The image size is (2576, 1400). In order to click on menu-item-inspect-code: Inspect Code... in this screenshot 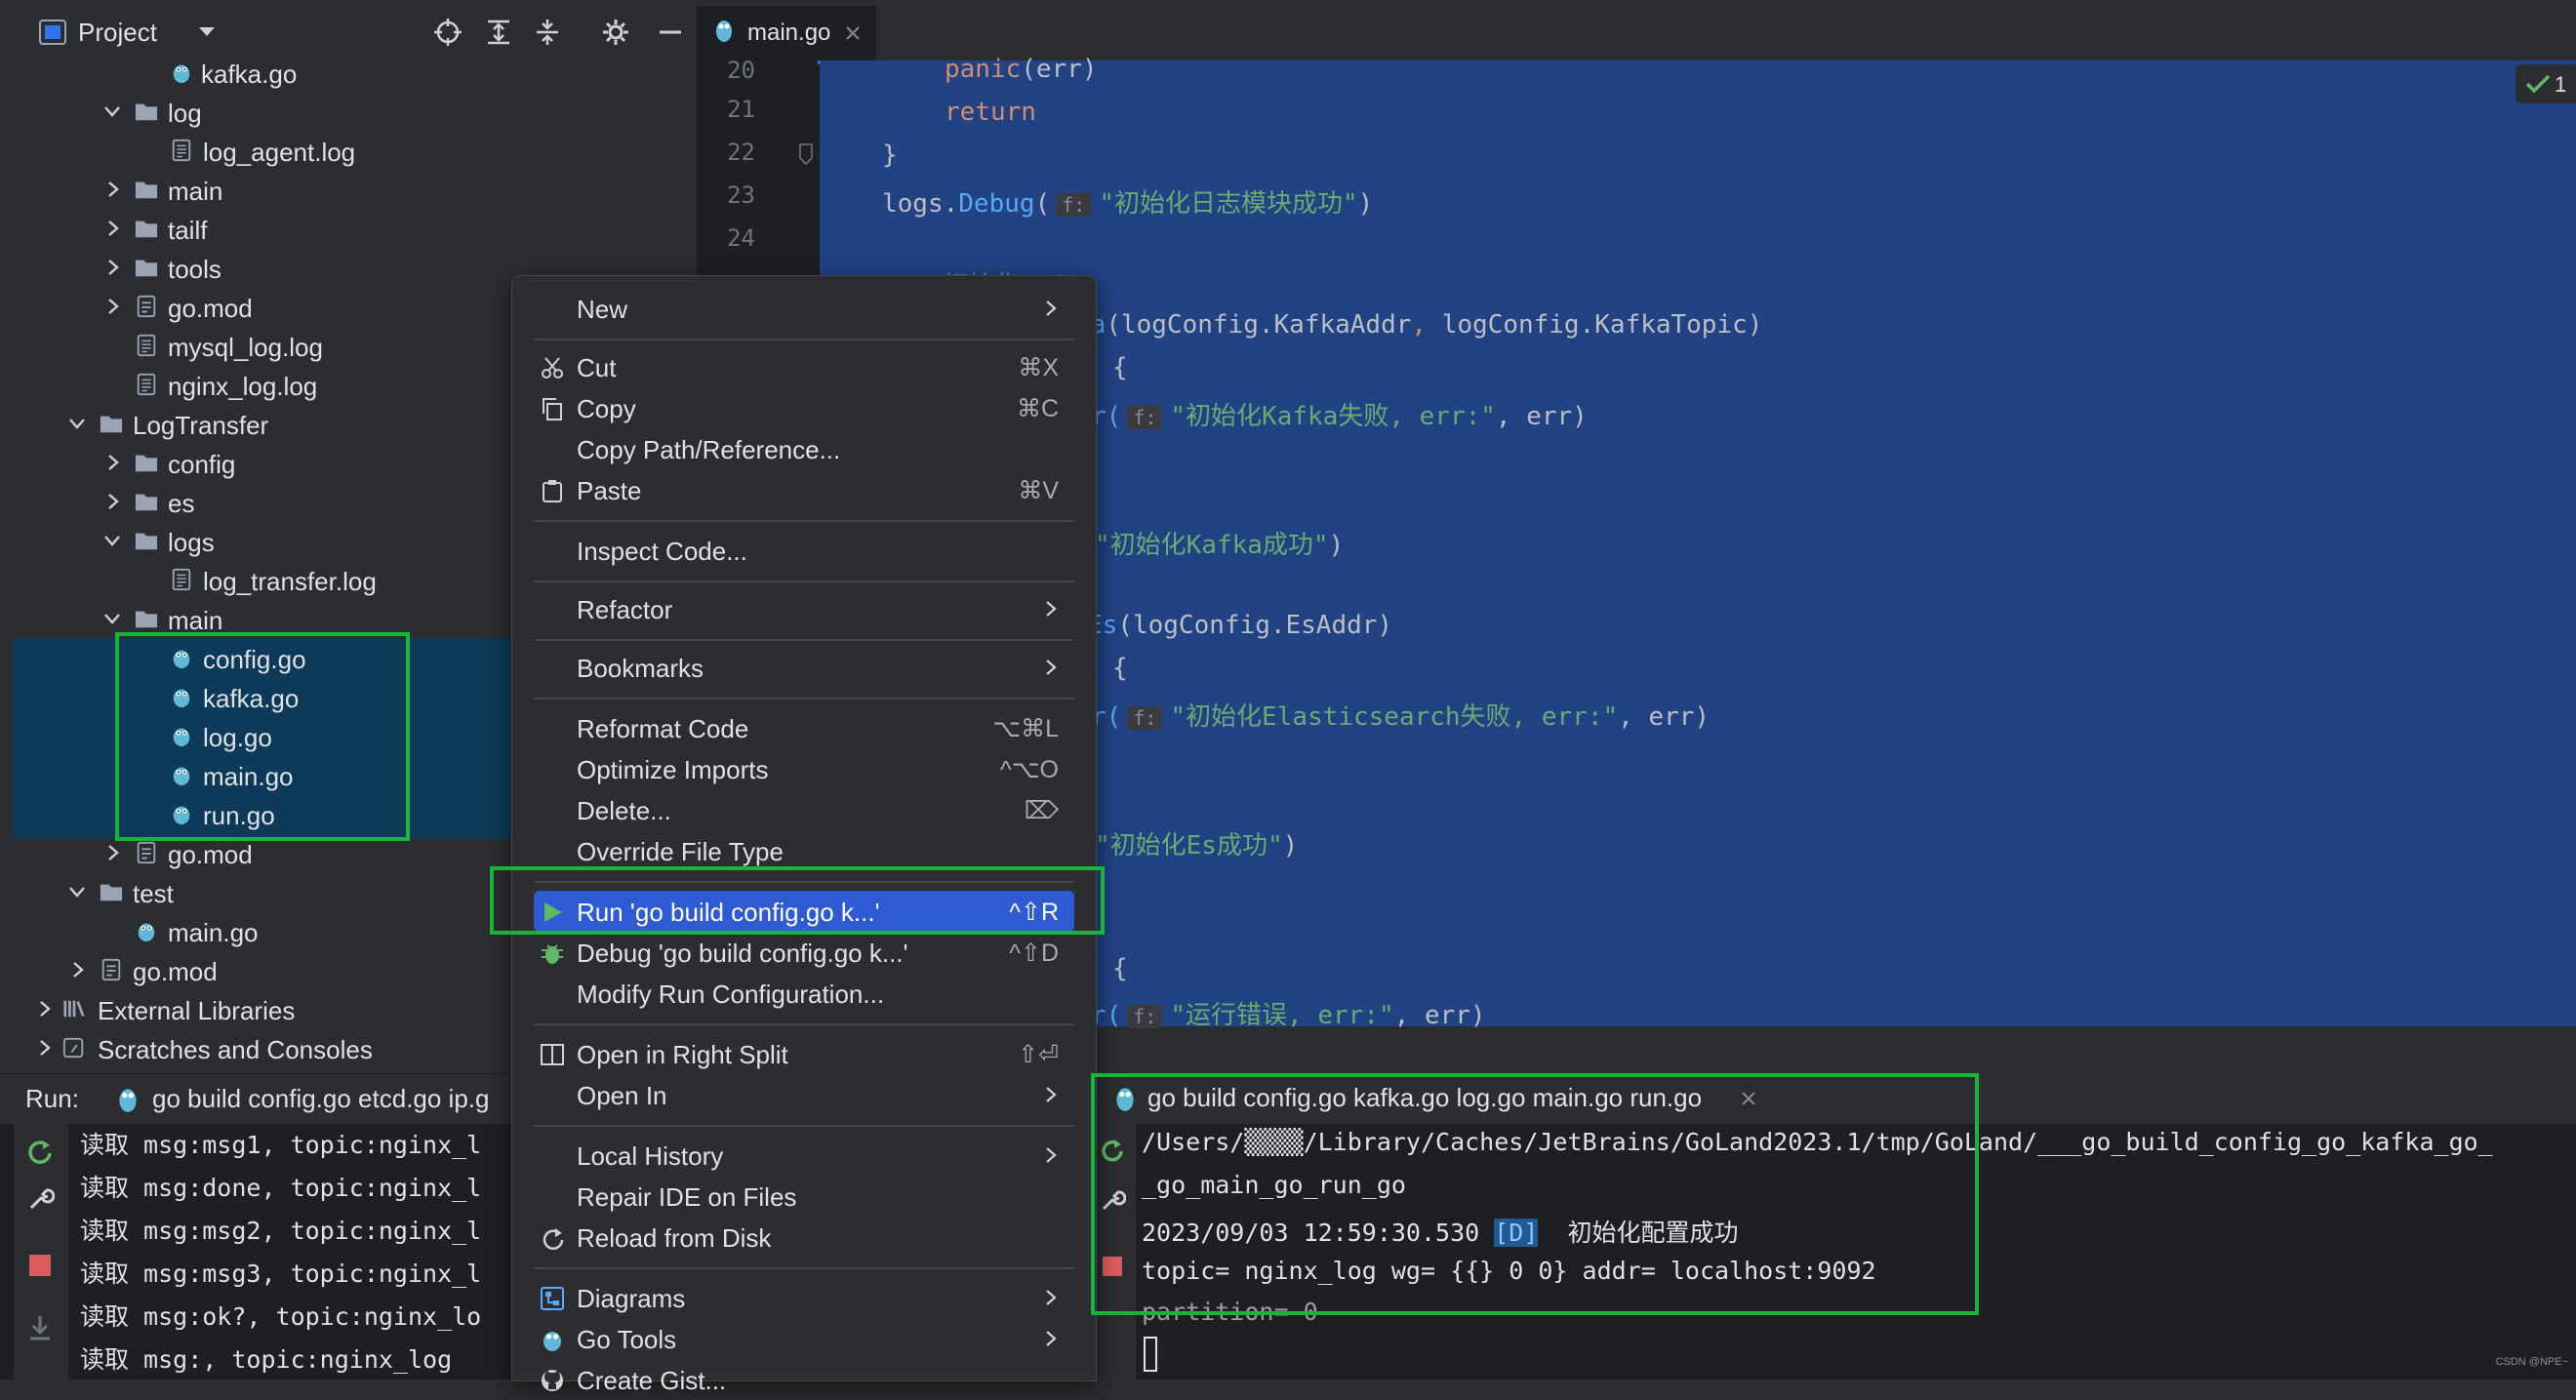, I will do `click(804, 550)`.